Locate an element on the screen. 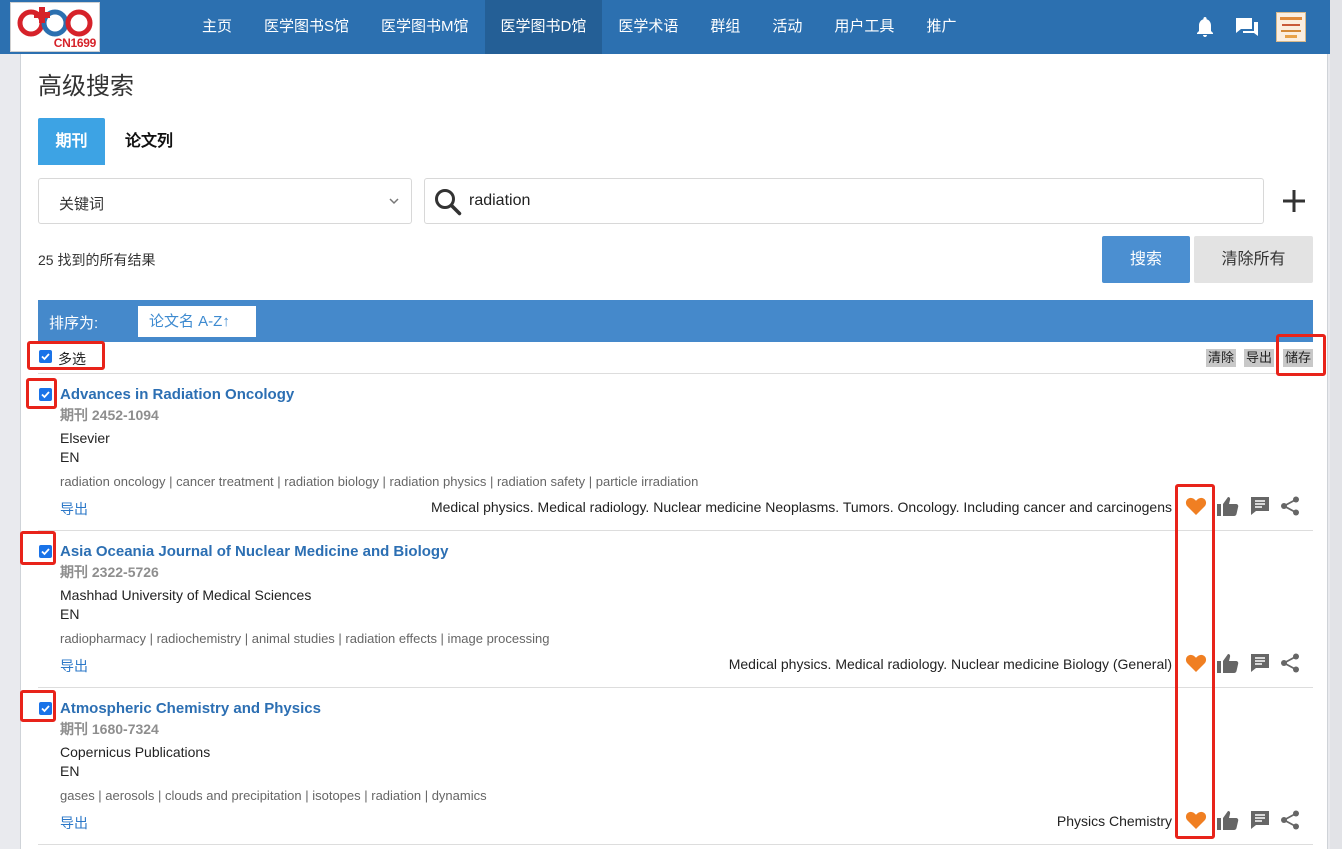 The width and height of the screenshot is (1342, 849). add-criteria-button is located at coordinates (1294, 201).